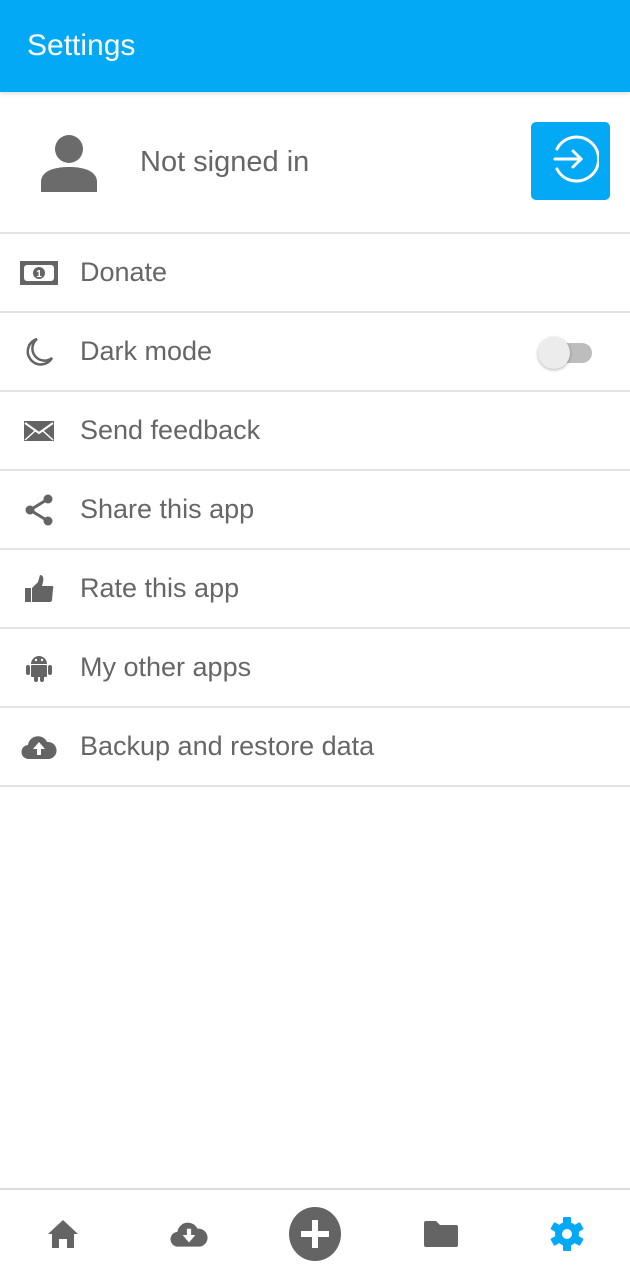 This screenshot has height=1282, width=630. I want to click on menu-item-donate: 1 Donate, so click(315, 273).